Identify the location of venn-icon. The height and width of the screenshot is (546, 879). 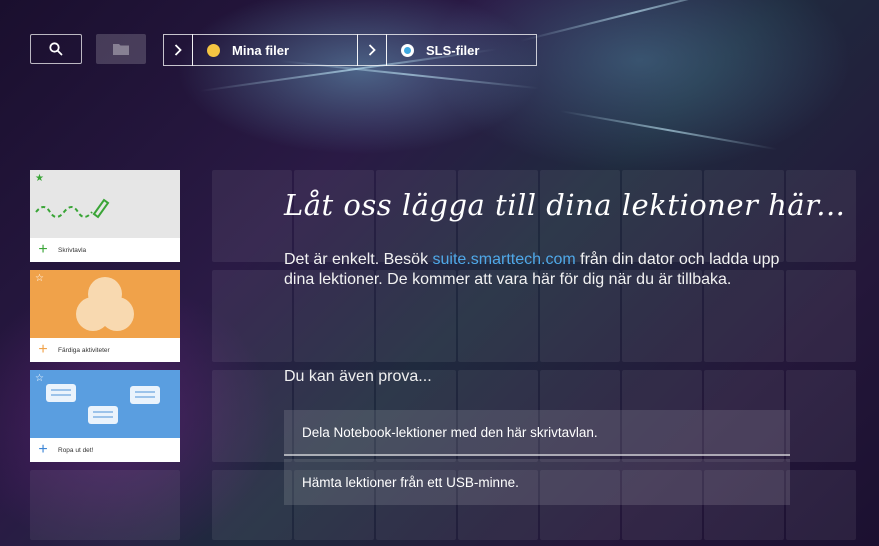
(105, 304).